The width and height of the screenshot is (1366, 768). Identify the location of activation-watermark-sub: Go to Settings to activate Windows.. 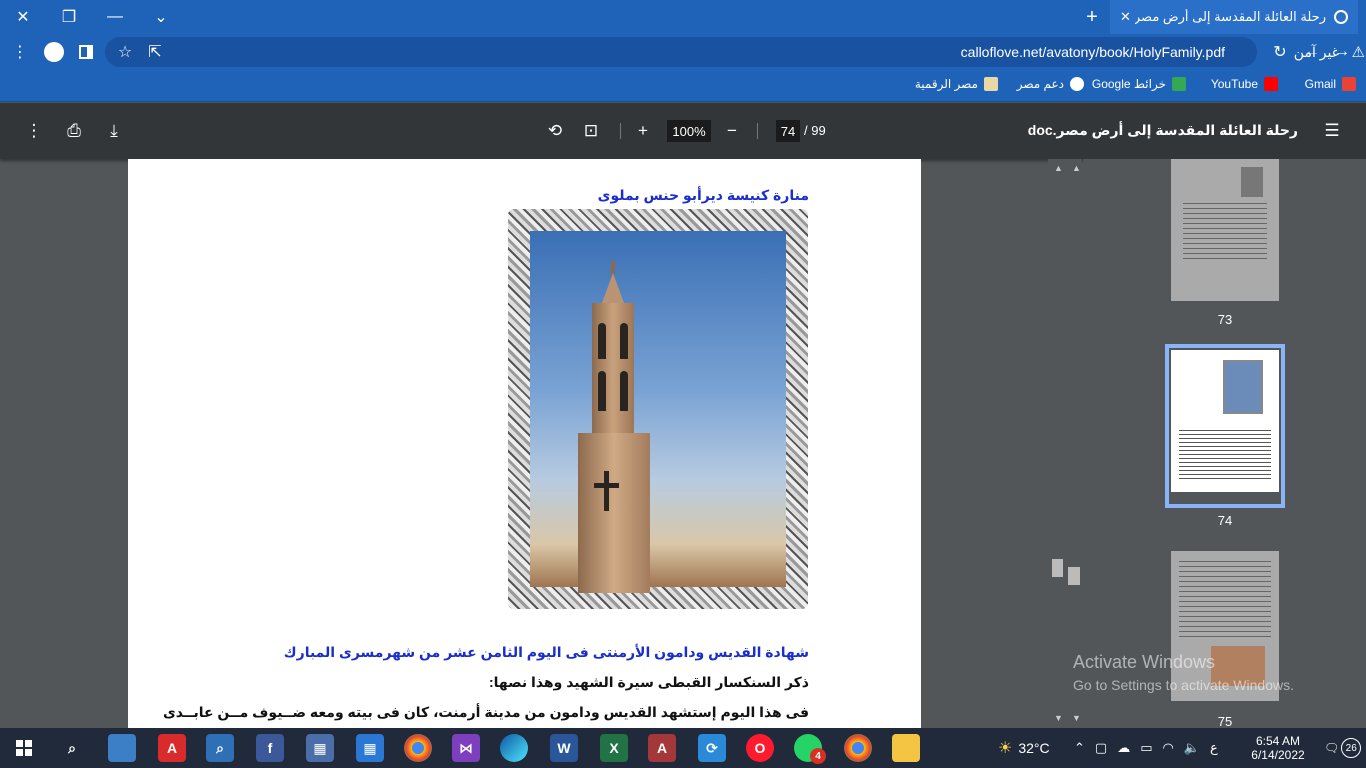
(1183, 685).